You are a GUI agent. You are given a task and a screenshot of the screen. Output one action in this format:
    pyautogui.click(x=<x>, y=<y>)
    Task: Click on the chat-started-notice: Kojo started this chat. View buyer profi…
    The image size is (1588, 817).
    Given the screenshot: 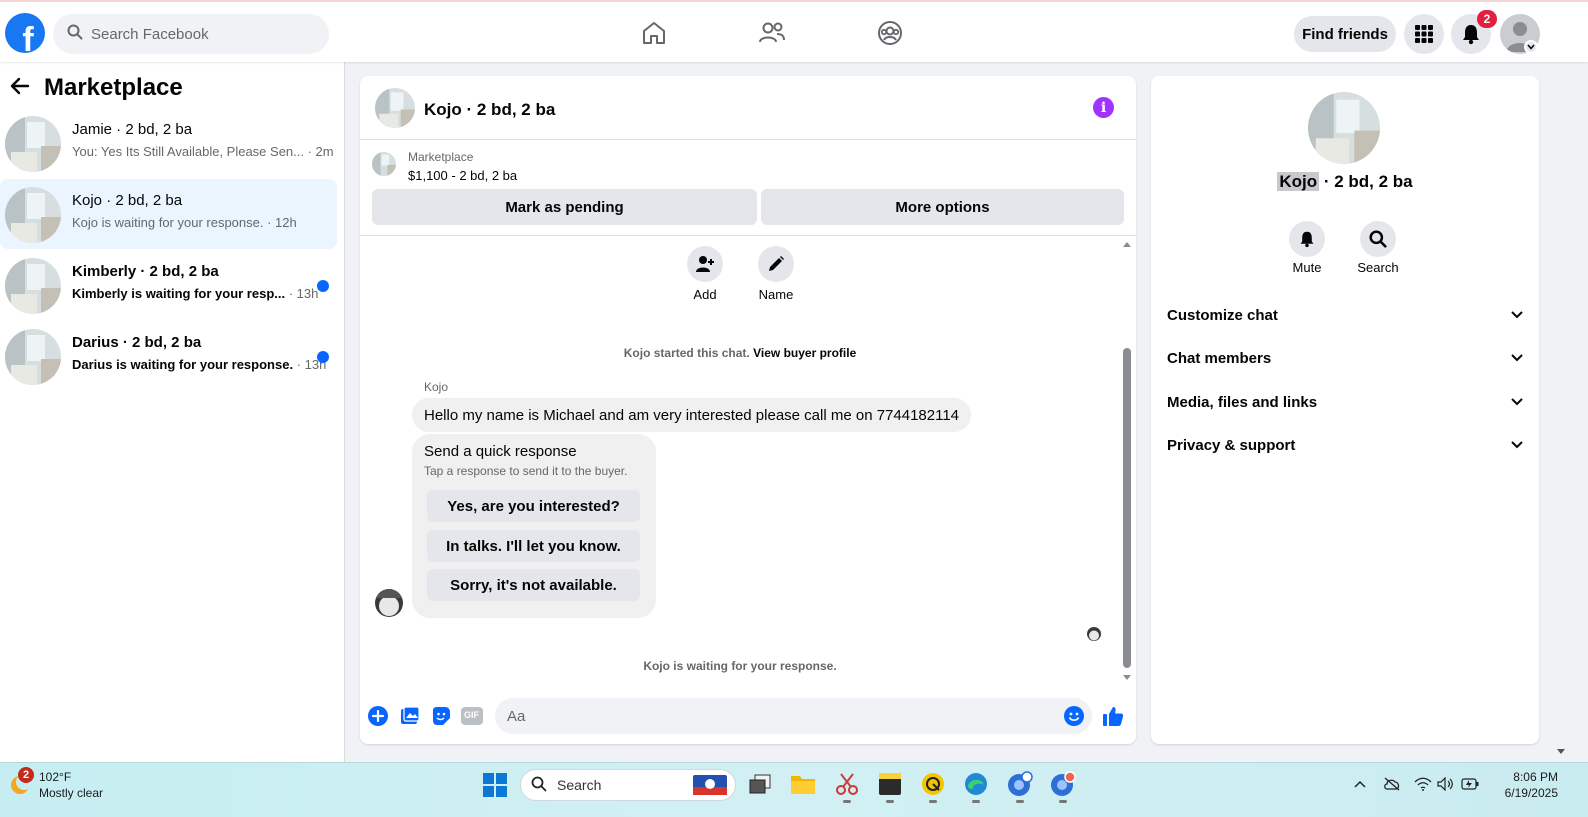 What is the action you would take?
    pyautogui.click(x=740, y=353)
    